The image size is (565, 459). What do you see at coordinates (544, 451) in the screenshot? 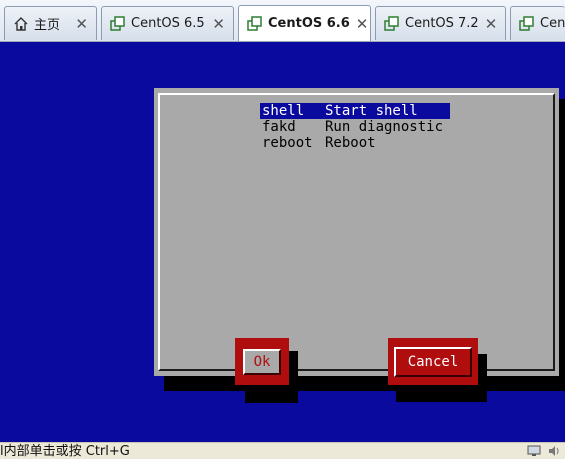
I see `status-icons` at bounding box center [544, 451].